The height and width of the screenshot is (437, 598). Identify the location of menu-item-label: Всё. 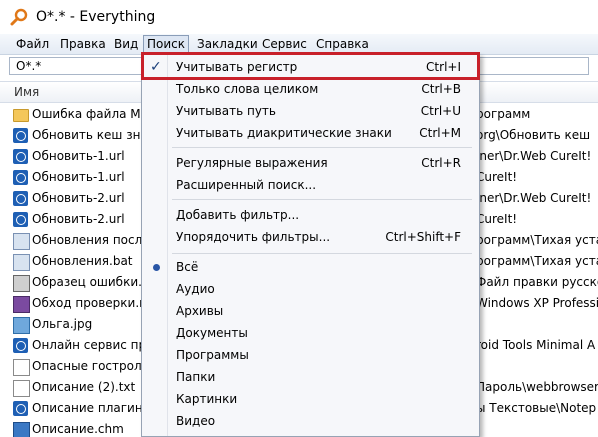
(187, 267).